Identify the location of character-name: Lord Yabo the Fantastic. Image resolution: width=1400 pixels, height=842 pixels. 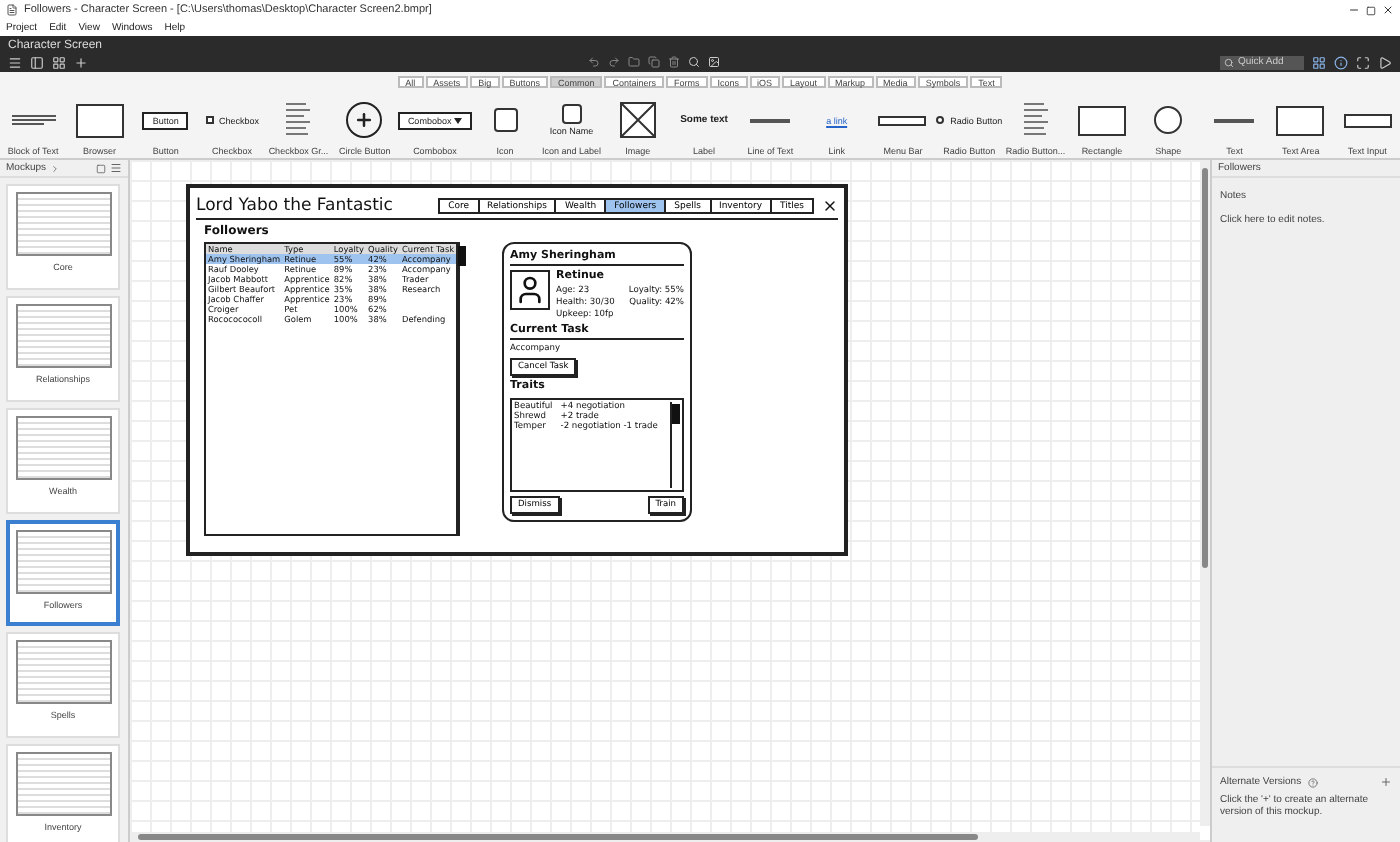
(295, 206).